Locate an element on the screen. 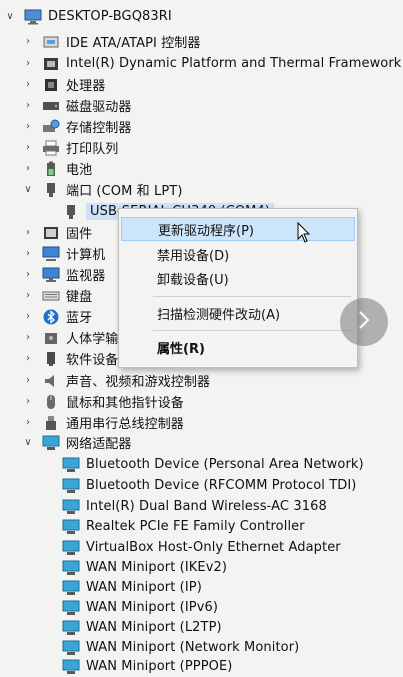  network-device-row: Bluetooth Device (Personal Area Network) is located at coordinates (213, 464).